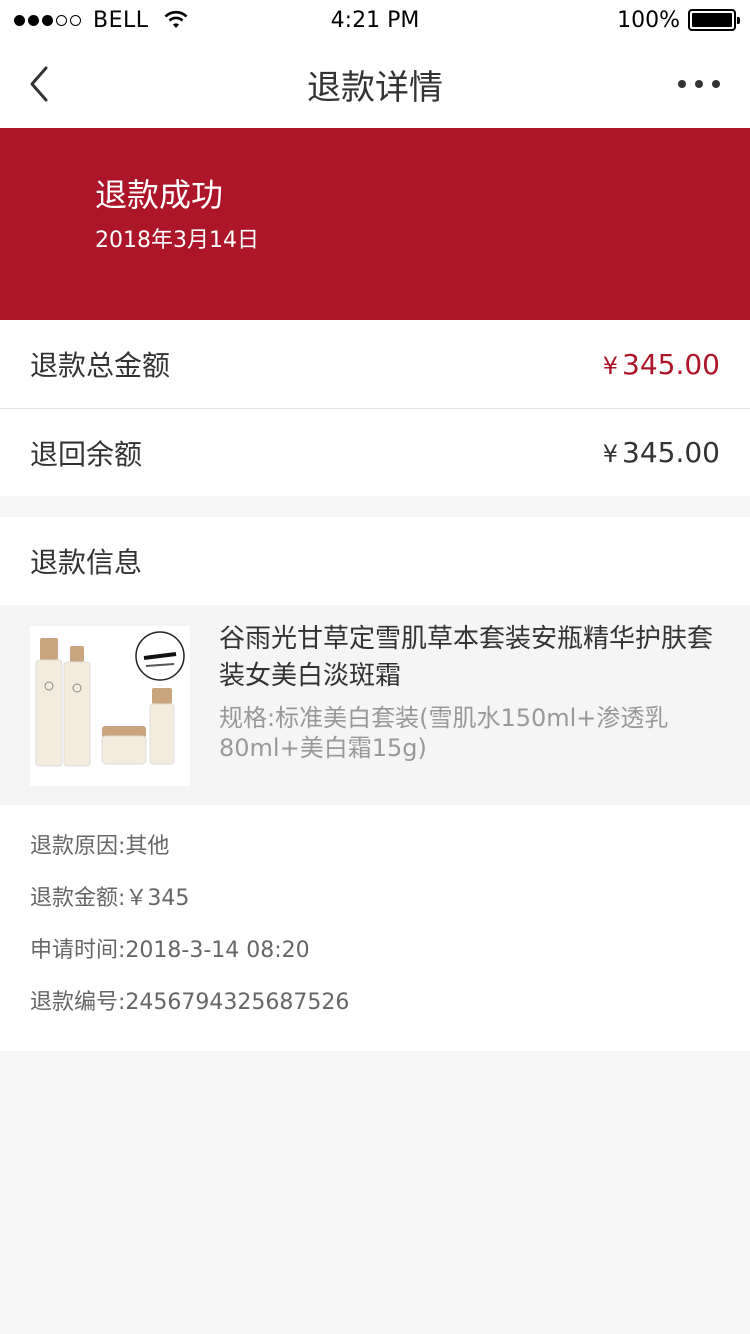 This screenshot has width=750, height=1334. Describe the element at coordinates (121, 20) in the screenshot. I see `carrier-label: BELL` at that location.